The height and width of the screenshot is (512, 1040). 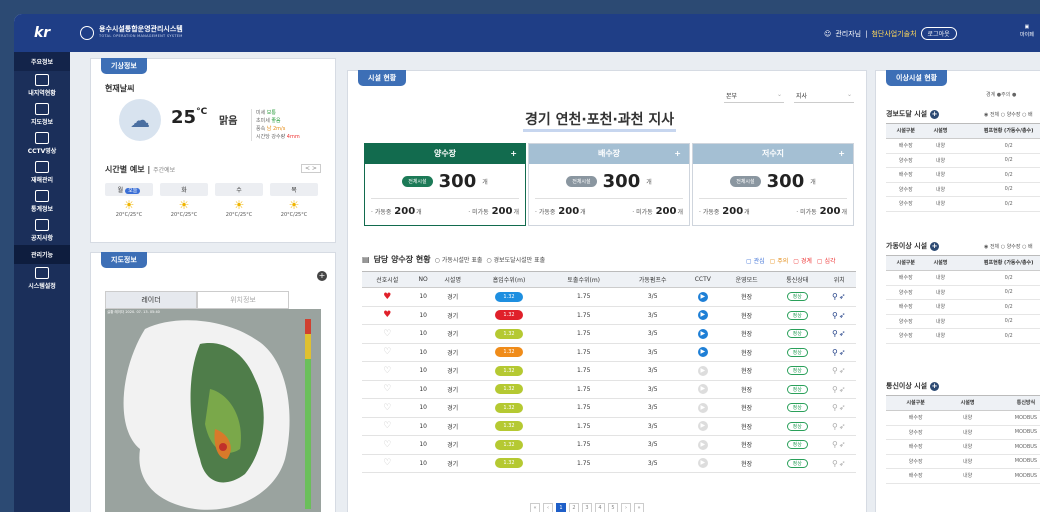 I want to click on tab-radar: 레이더, so click(x=151, y=300).